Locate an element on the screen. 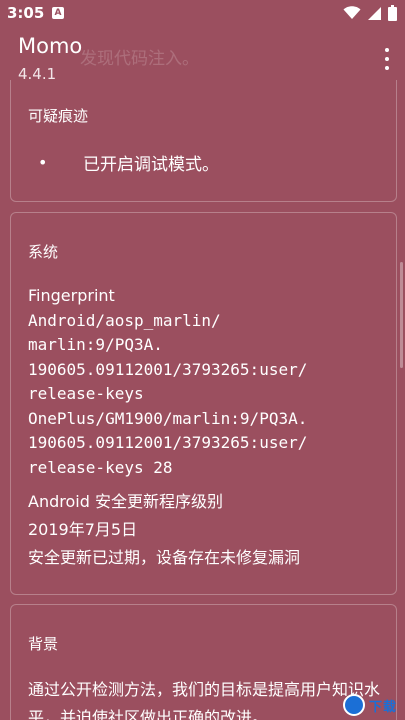  security-patch-label: Android 安全更新程序级别 is located at coordinates (125, 501).